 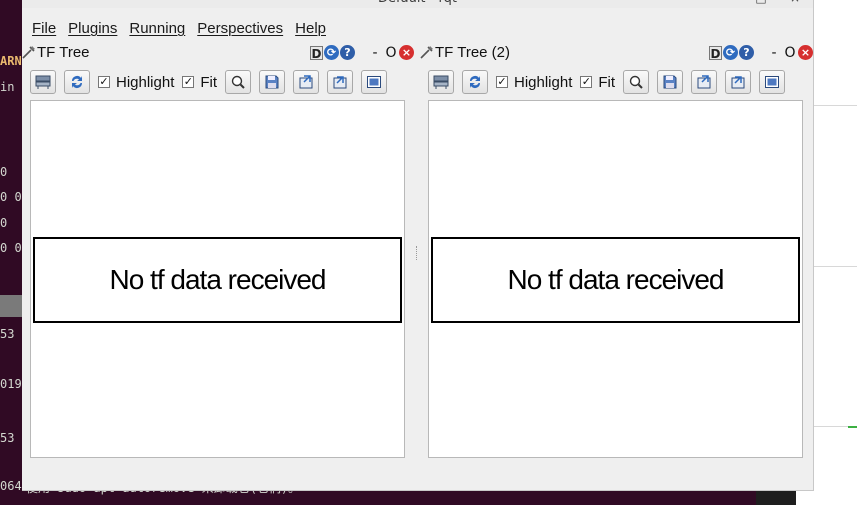 I want to click on background-terminal: ARN in 0 0 0 0 0 0 53 019 53, so click(x=11, y=252).